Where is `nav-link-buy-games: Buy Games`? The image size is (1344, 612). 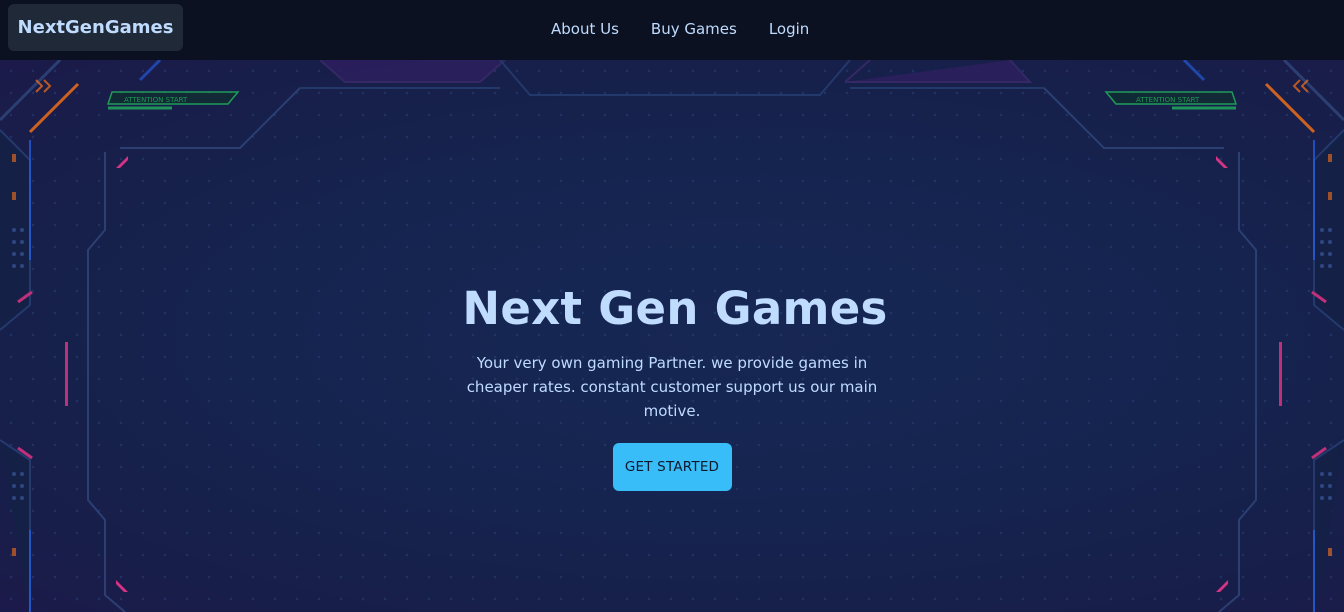 nav-link-buy-games: Buy Games is located at coordinates (694, 29).